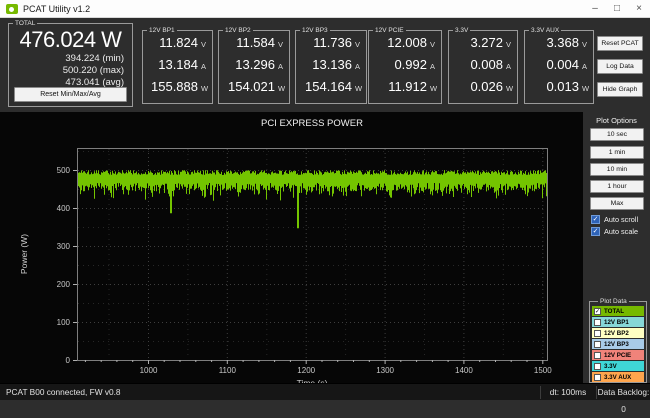 The image size is (650, 418). I want to click on plot-data-item-total: ✓ TOTAL, so click(618, 311).